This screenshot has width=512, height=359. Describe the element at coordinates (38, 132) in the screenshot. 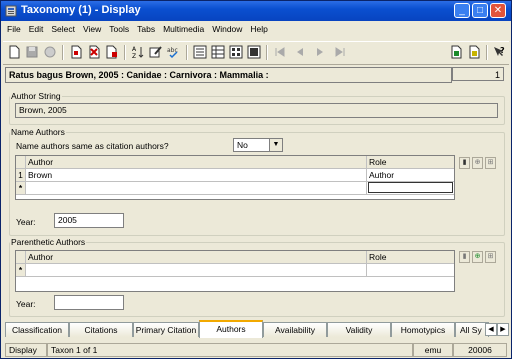

I see `name-authors-legend: Name Authors` at that location.